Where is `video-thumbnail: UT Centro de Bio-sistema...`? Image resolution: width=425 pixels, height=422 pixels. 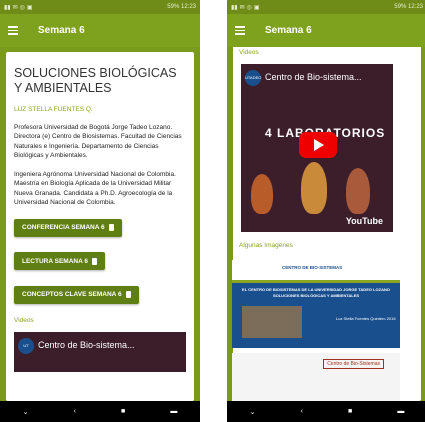 video-thumbnail: UT Centro de Bio-sistema... is located at coordinates (100, 351).